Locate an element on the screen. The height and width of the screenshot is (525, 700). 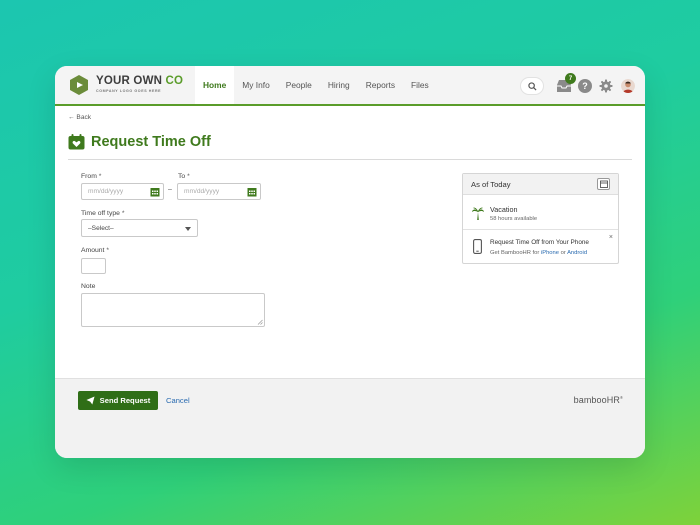
settings-button is located at coordinates (606, 86).